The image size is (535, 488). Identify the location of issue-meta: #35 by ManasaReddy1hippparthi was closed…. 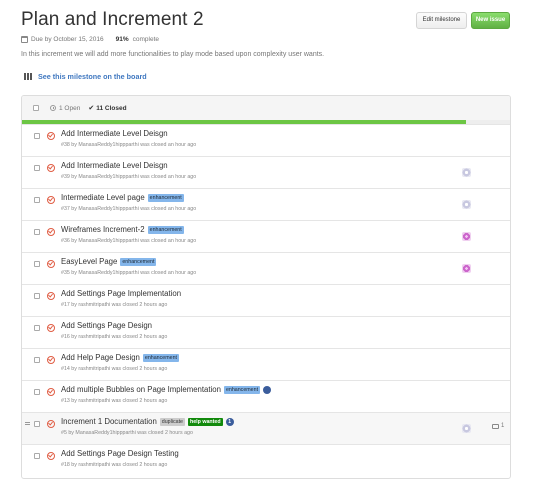
(129, 273).